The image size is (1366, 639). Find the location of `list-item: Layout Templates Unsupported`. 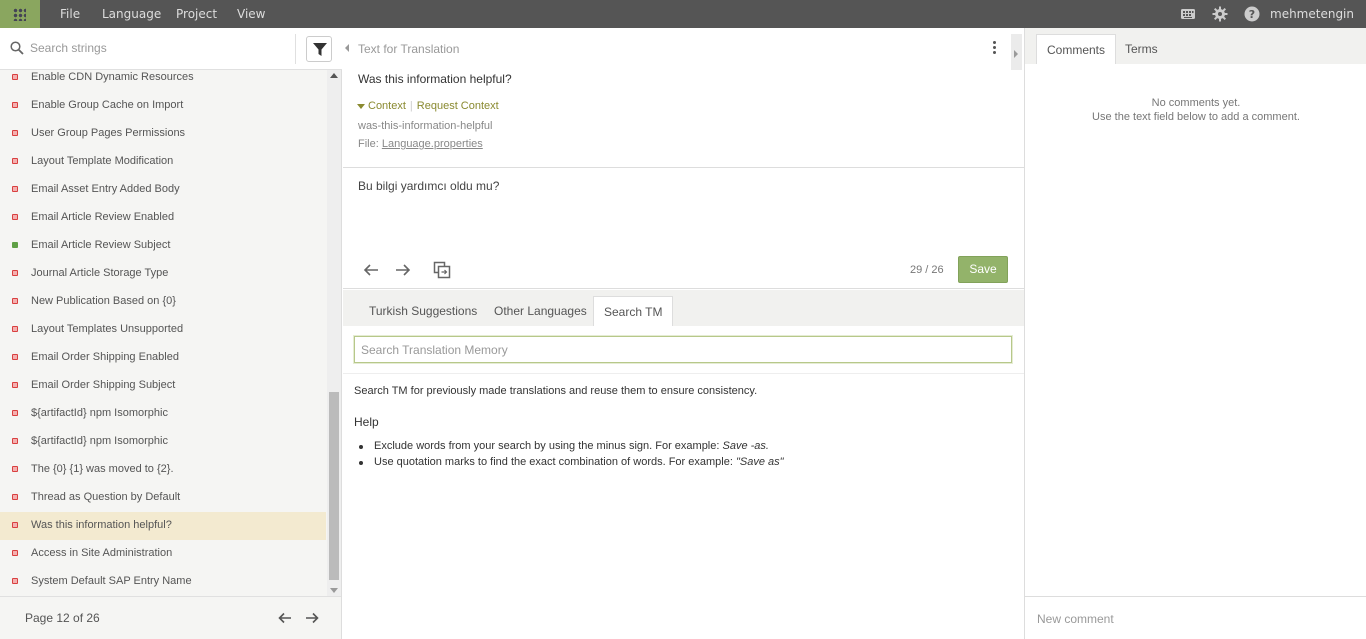

list-item: Layout Templates Unsupported is located at coordinates (163, 330).